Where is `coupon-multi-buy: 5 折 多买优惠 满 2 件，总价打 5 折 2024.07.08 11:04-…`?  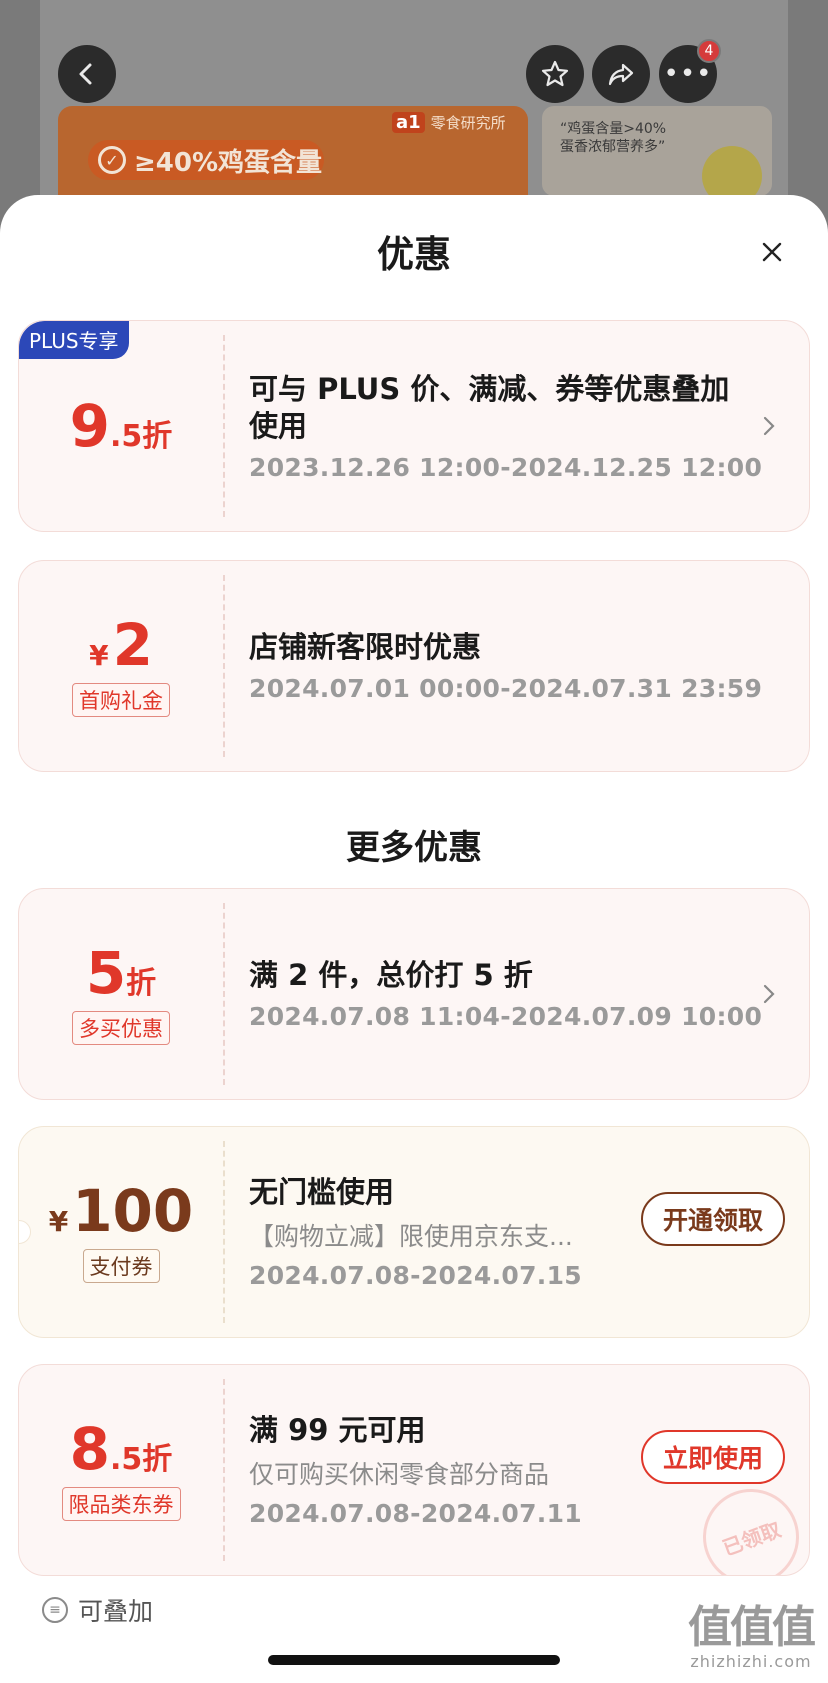 coupon-multi-buy: 5 折 多买优惠 满 2 件，总价打 5 折 2024.07.08 11:04-… is located at coordinates (414, 994).